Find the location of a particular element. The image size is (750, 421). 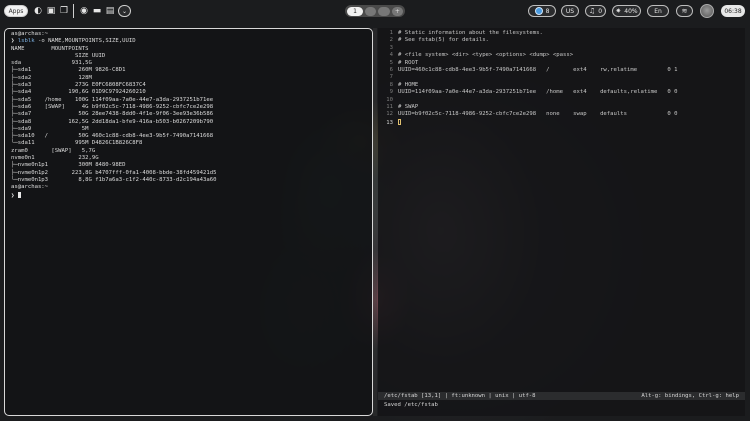

workspace-add: + is located at coordinates (397, 11).